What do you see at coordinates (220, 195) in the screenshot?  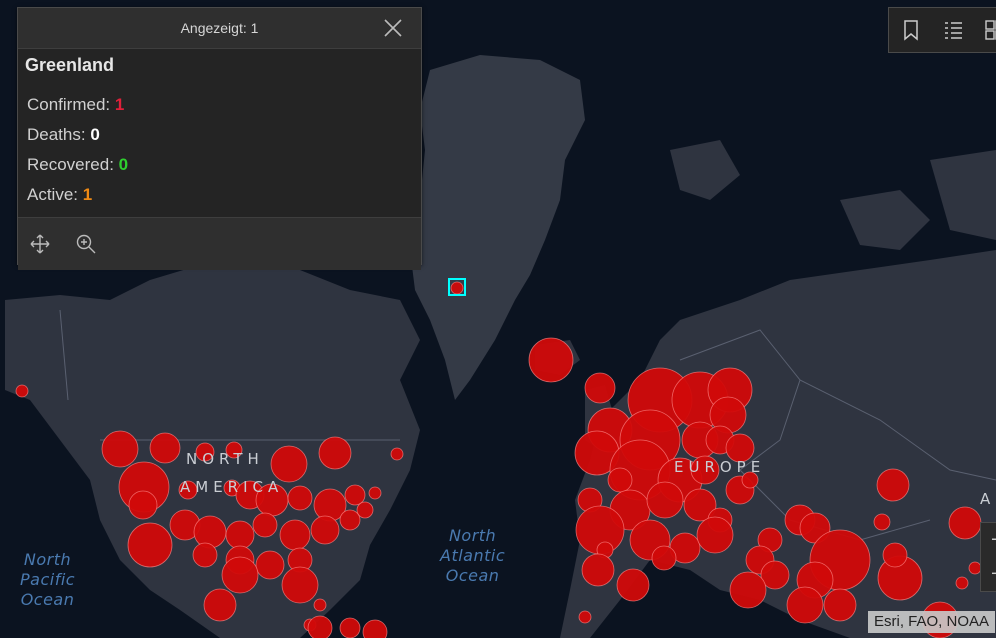 I see `stat-active: Active: 1` at bounding box center [220, 195].